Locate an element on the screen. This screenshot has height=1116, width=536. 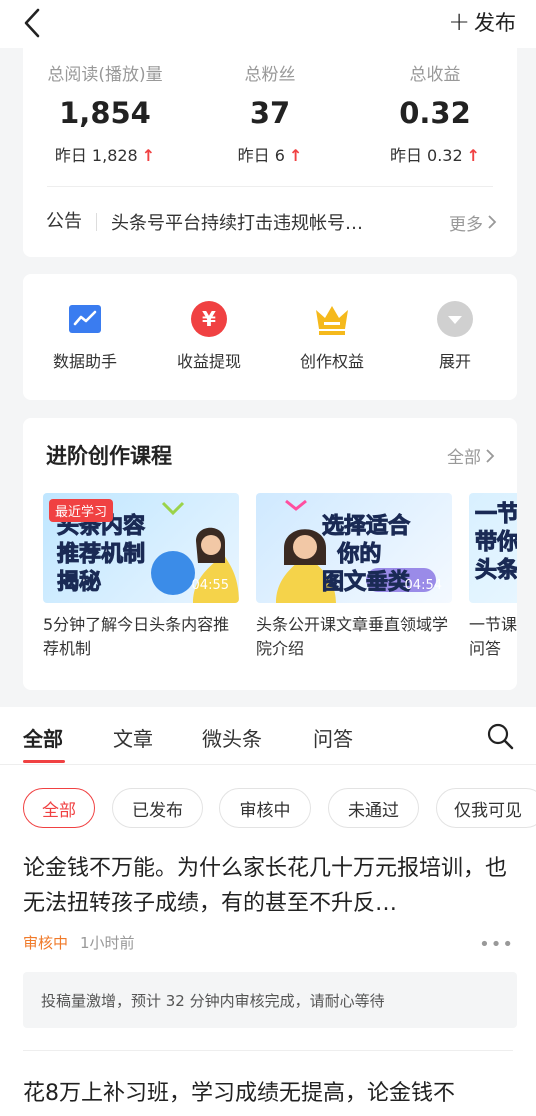
chart-icon is located at coordinates (85, 319).